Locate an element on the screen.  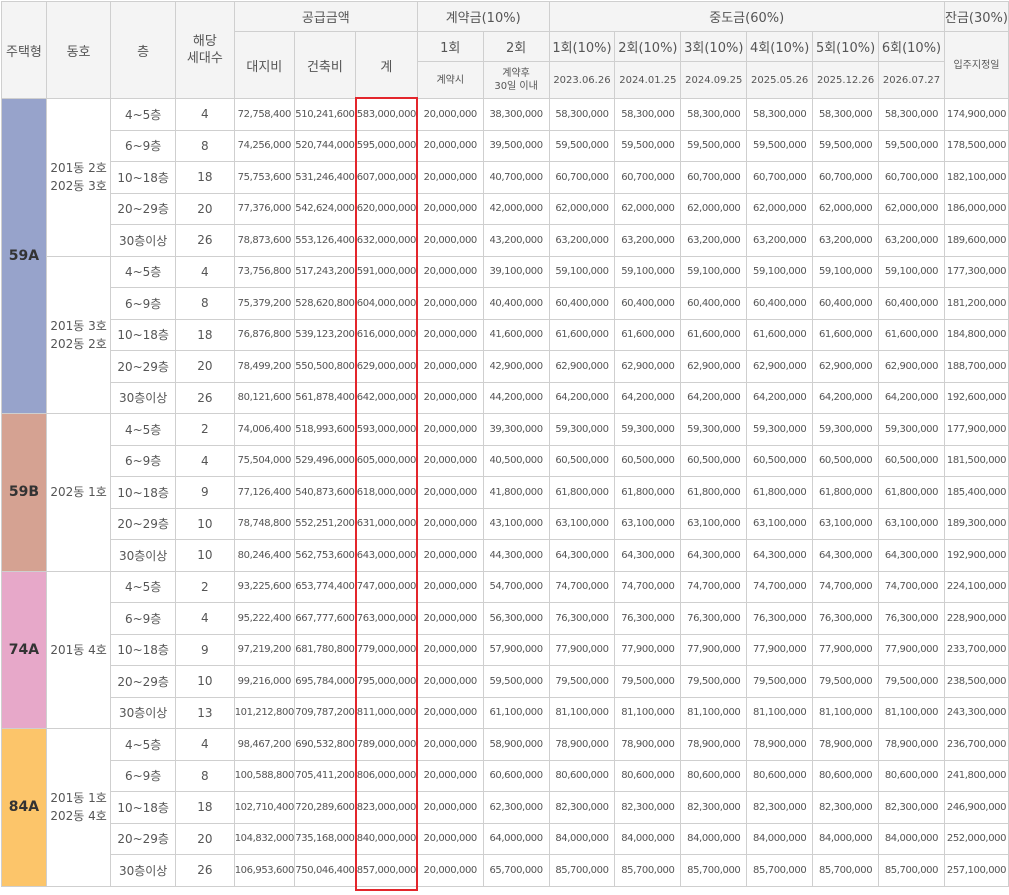
middle-payment-2-cell: 63,200,000 is located at coordinates (648, 240).